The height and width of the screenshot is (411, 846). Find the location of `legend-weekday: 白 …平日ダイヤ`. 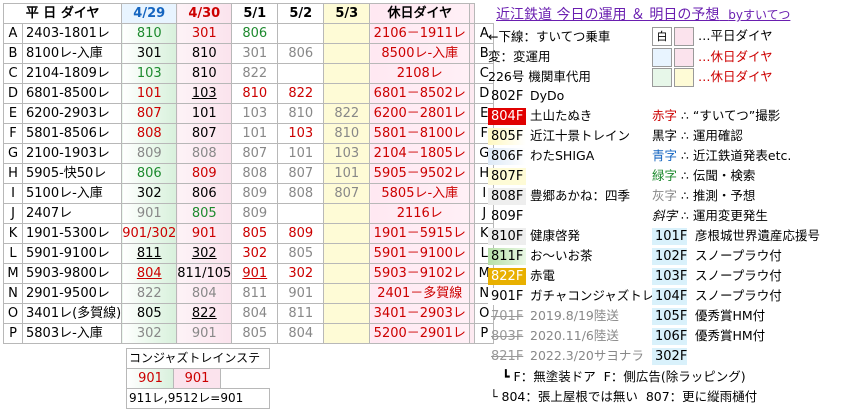

legend-weekday: 白 …平日ダイヤ is located at coordinates (712, 36).